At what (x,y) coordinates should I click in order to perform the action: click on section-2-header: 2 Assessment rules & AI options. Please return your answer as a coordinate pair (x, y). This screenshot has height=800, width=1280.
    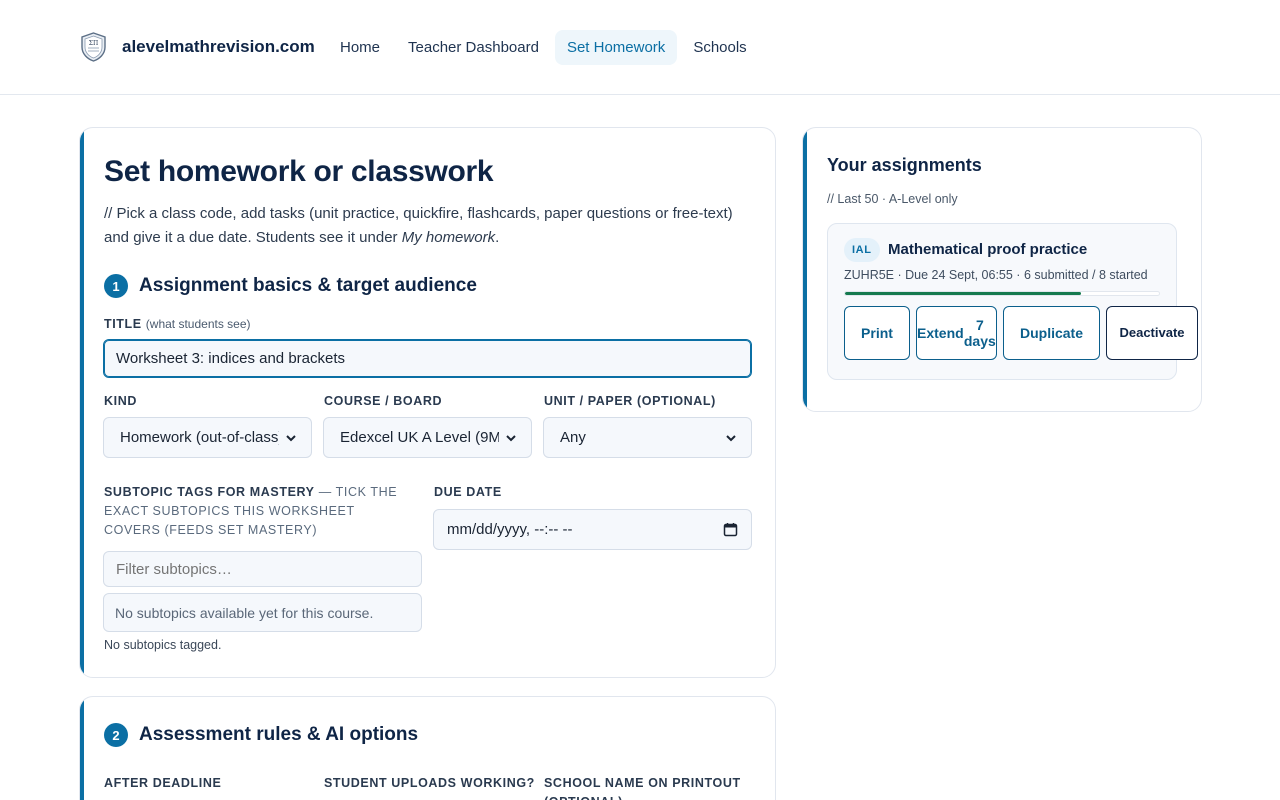
    Looking at the image, I should click on (261, 735).